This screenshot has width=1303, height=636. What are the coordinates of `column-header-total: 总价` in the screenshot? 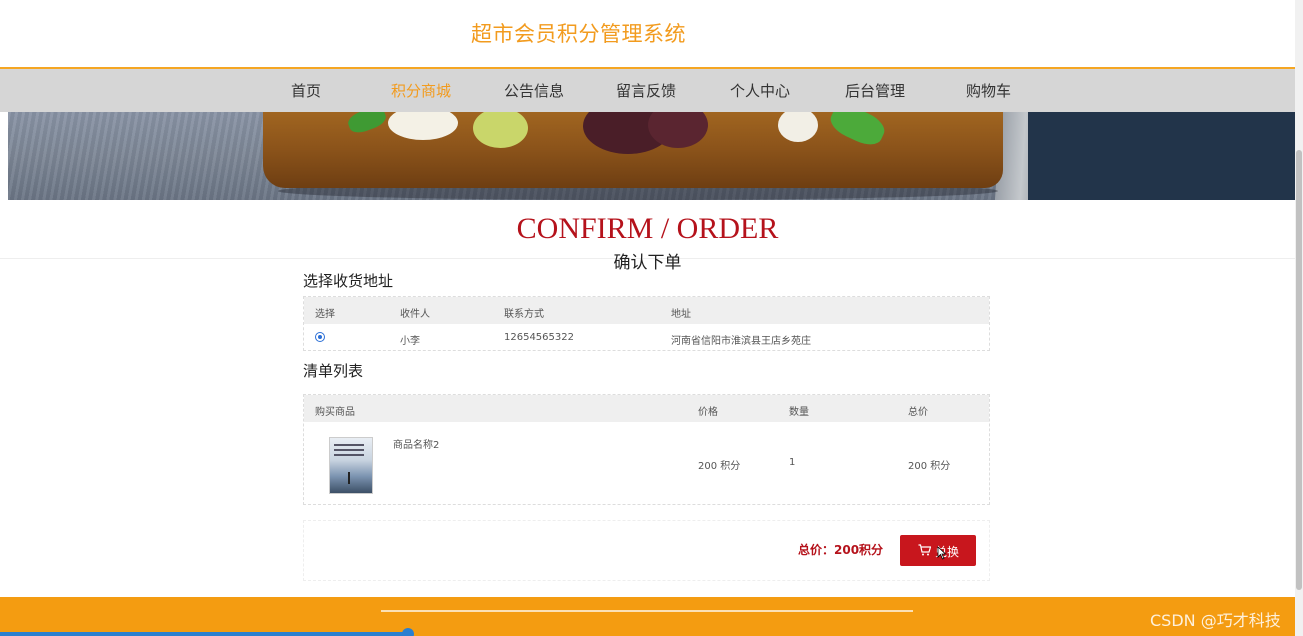 It's located at (918, 412).